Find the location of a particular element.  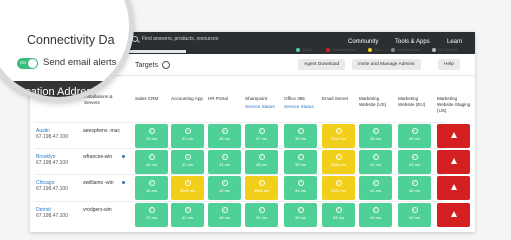

column-header-label: Email Server is located at coordinates (335, 98).